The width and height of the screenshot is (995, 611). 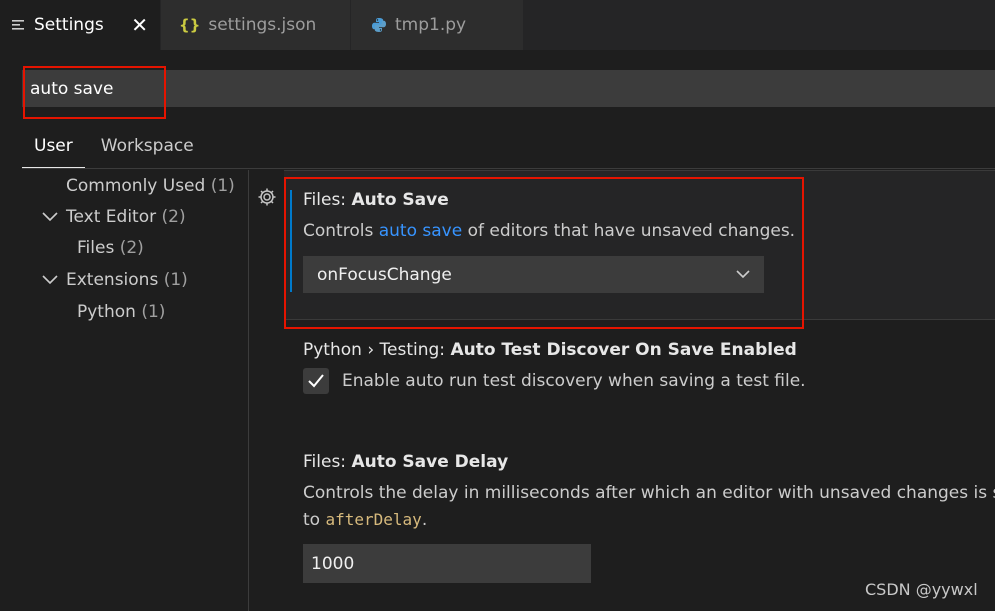 I want to click on toc-item-text-editor: Text Editor (2), so click(x=114, y=217).